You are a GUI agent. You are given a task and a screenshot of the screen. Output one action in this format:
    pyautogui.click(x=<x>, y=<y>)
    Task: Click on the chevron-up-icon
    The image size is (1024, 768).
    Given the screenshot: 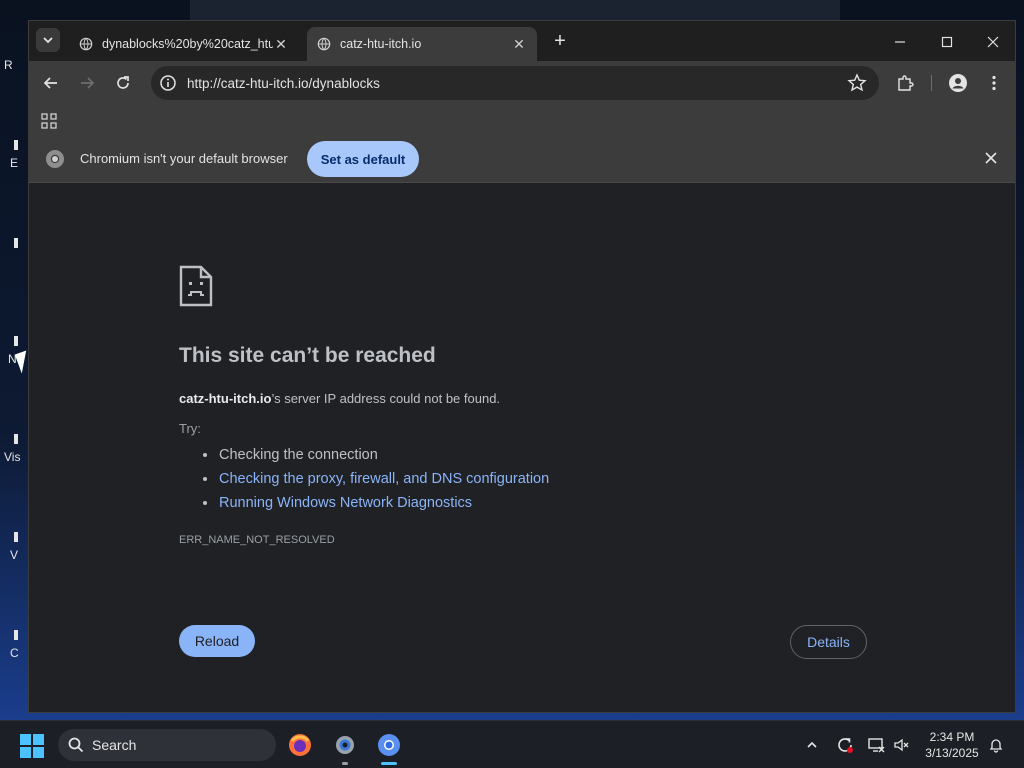 What is the action you would take?
    pyautogui.click(x=812, y=744)
    